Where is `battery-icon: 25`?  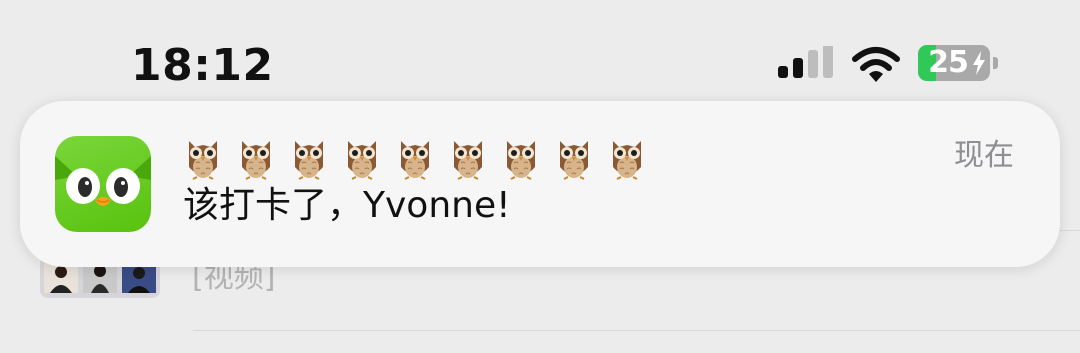
battery-icon: 25 is located at coordinates (959, 63).